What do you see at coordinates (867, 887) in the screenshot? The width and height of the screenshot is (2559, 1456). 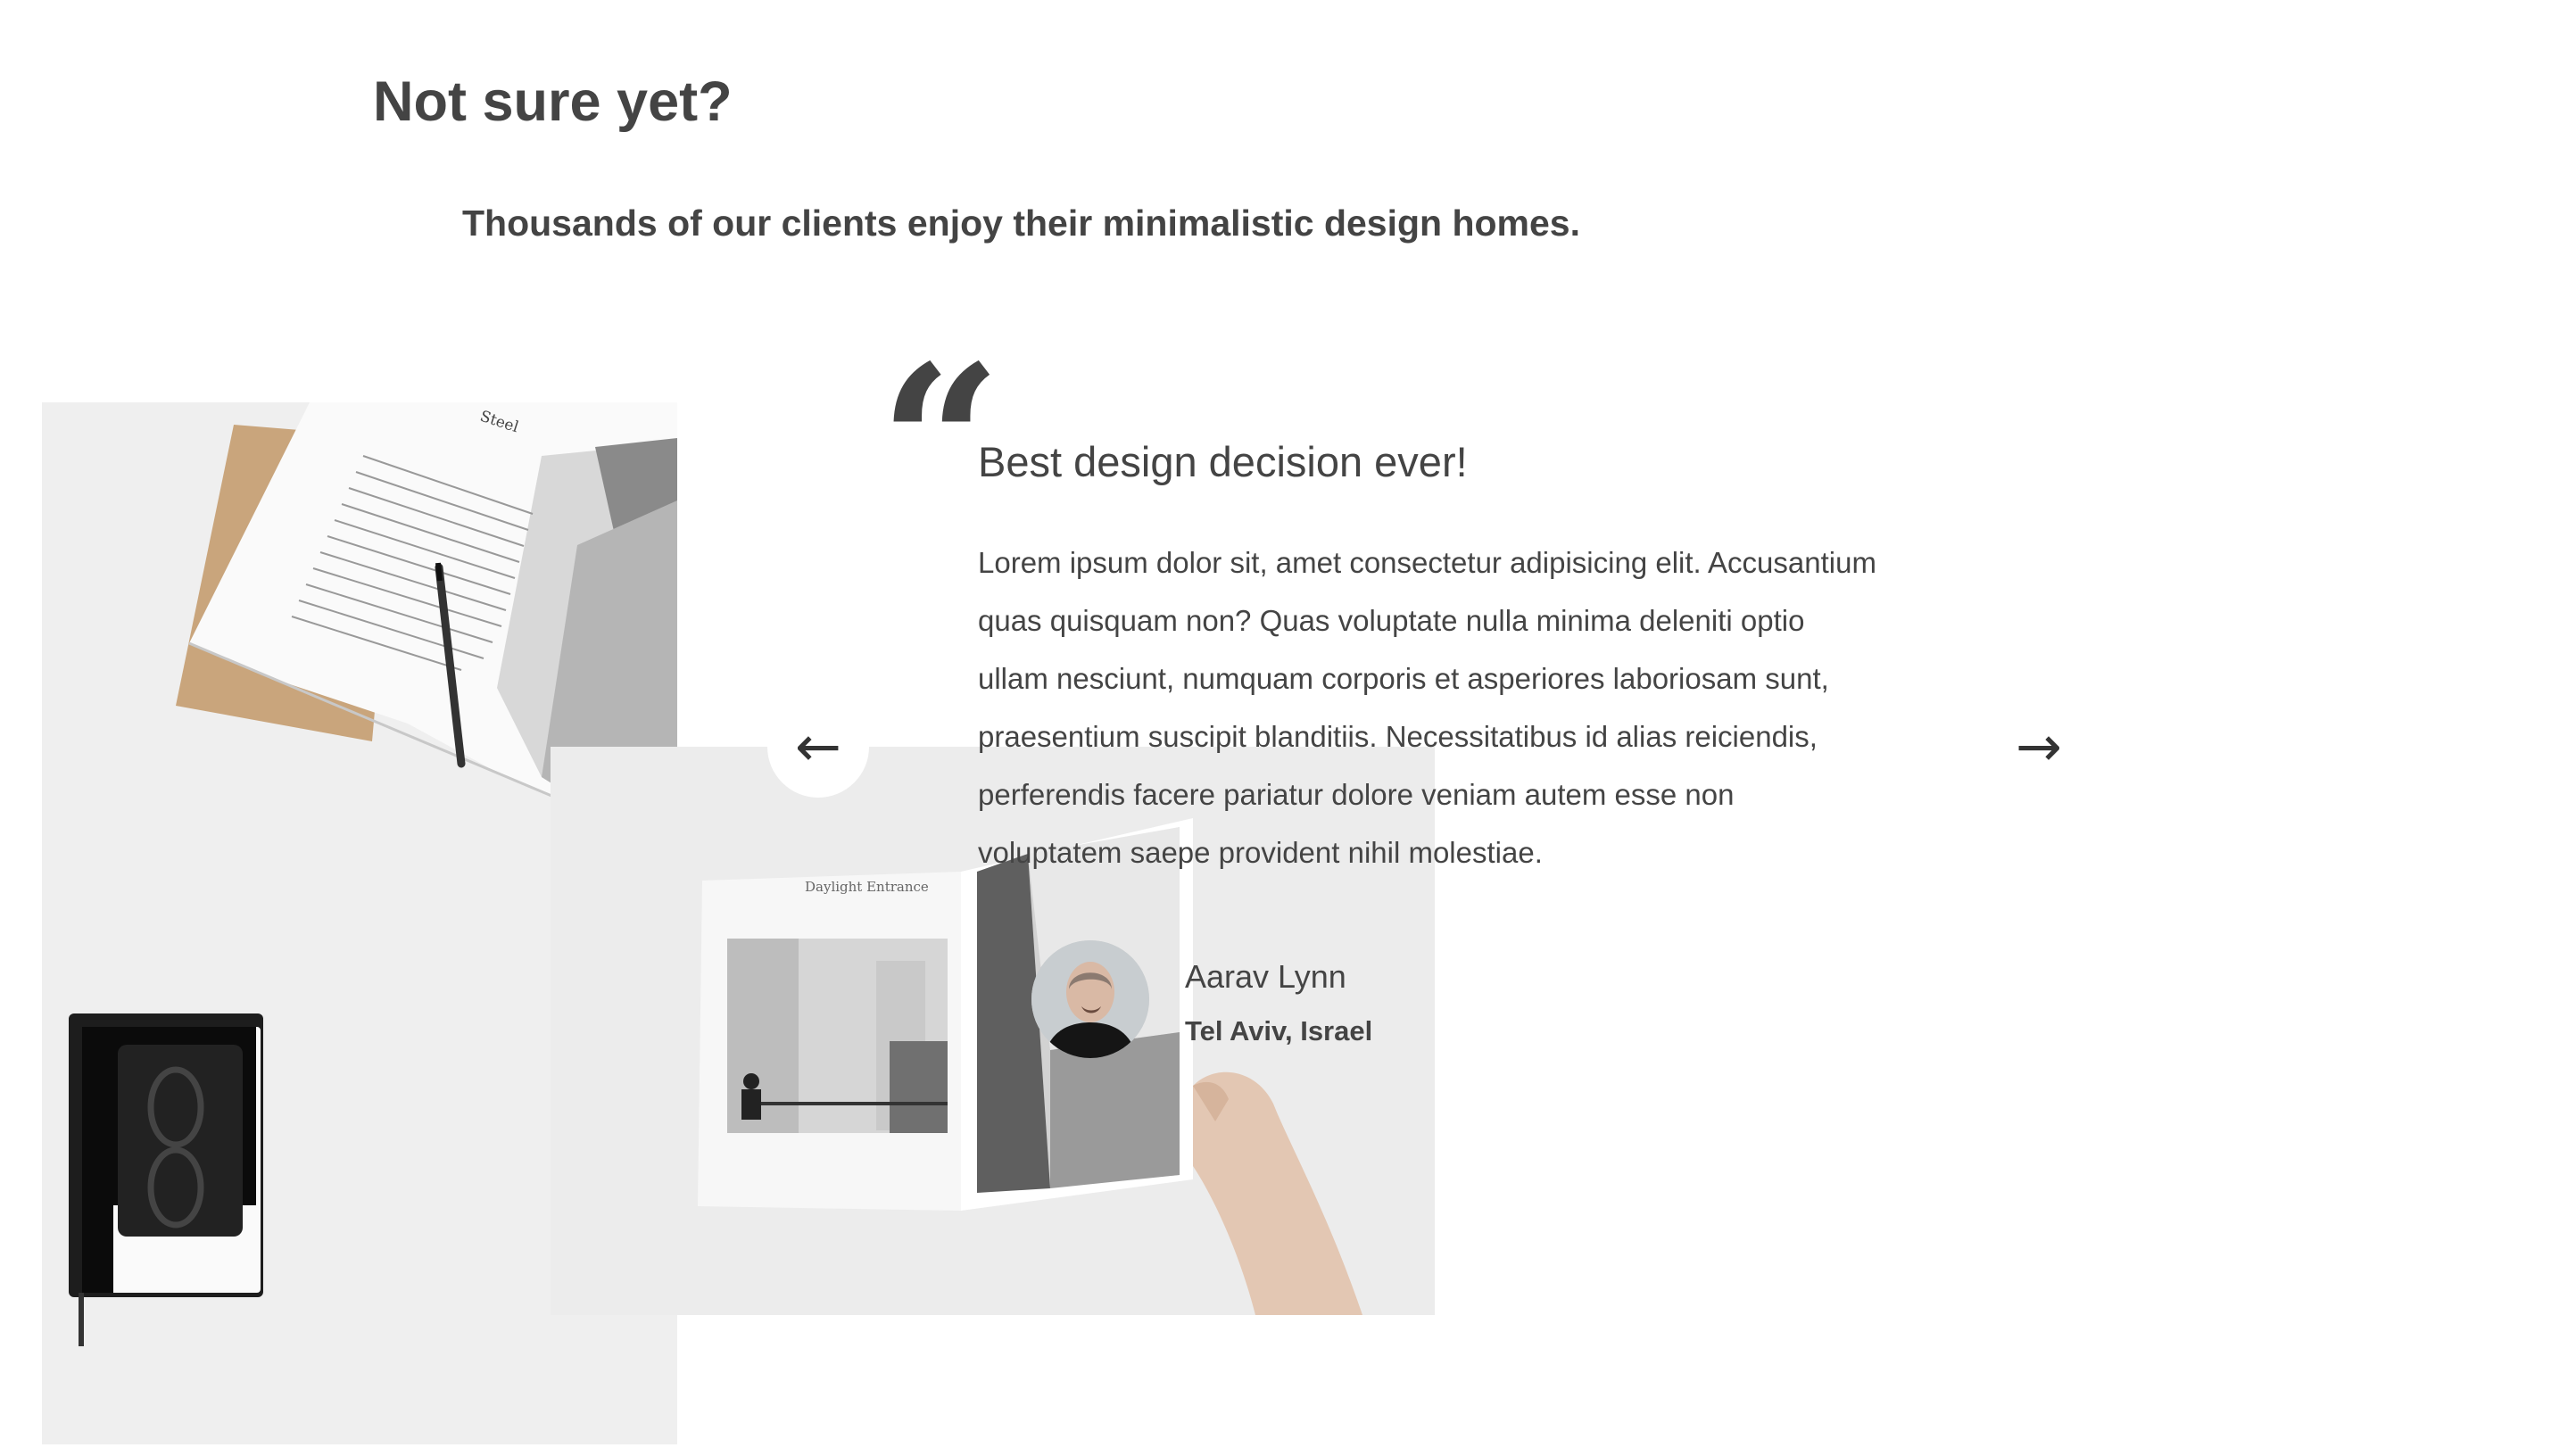 I see `daylight-entrance-title: Daylight Entrance` at bounding box center [867, 887].